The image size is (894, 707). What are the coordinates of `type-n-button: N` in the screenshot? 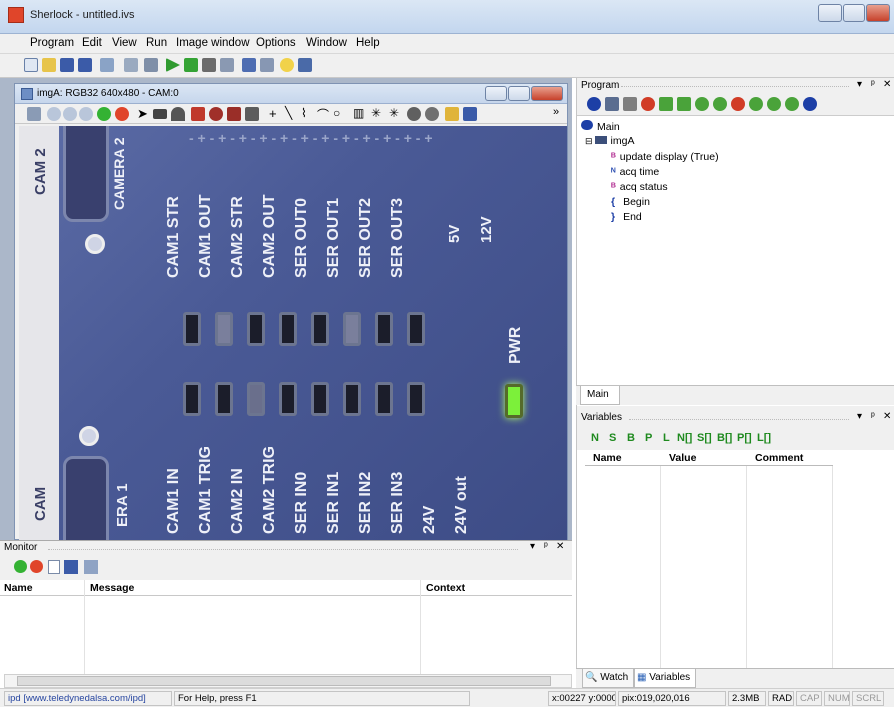 It's located at (595, 438).